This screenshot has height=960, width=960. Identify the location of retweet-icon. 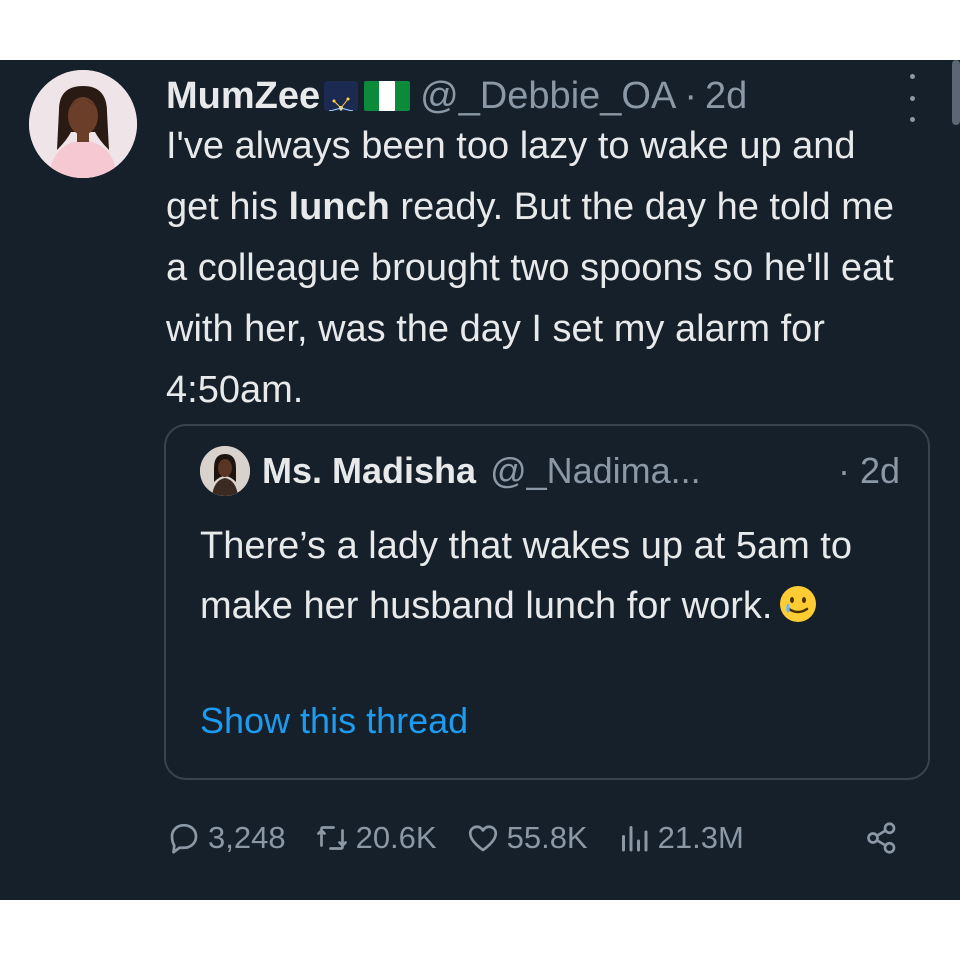
(331, 838).